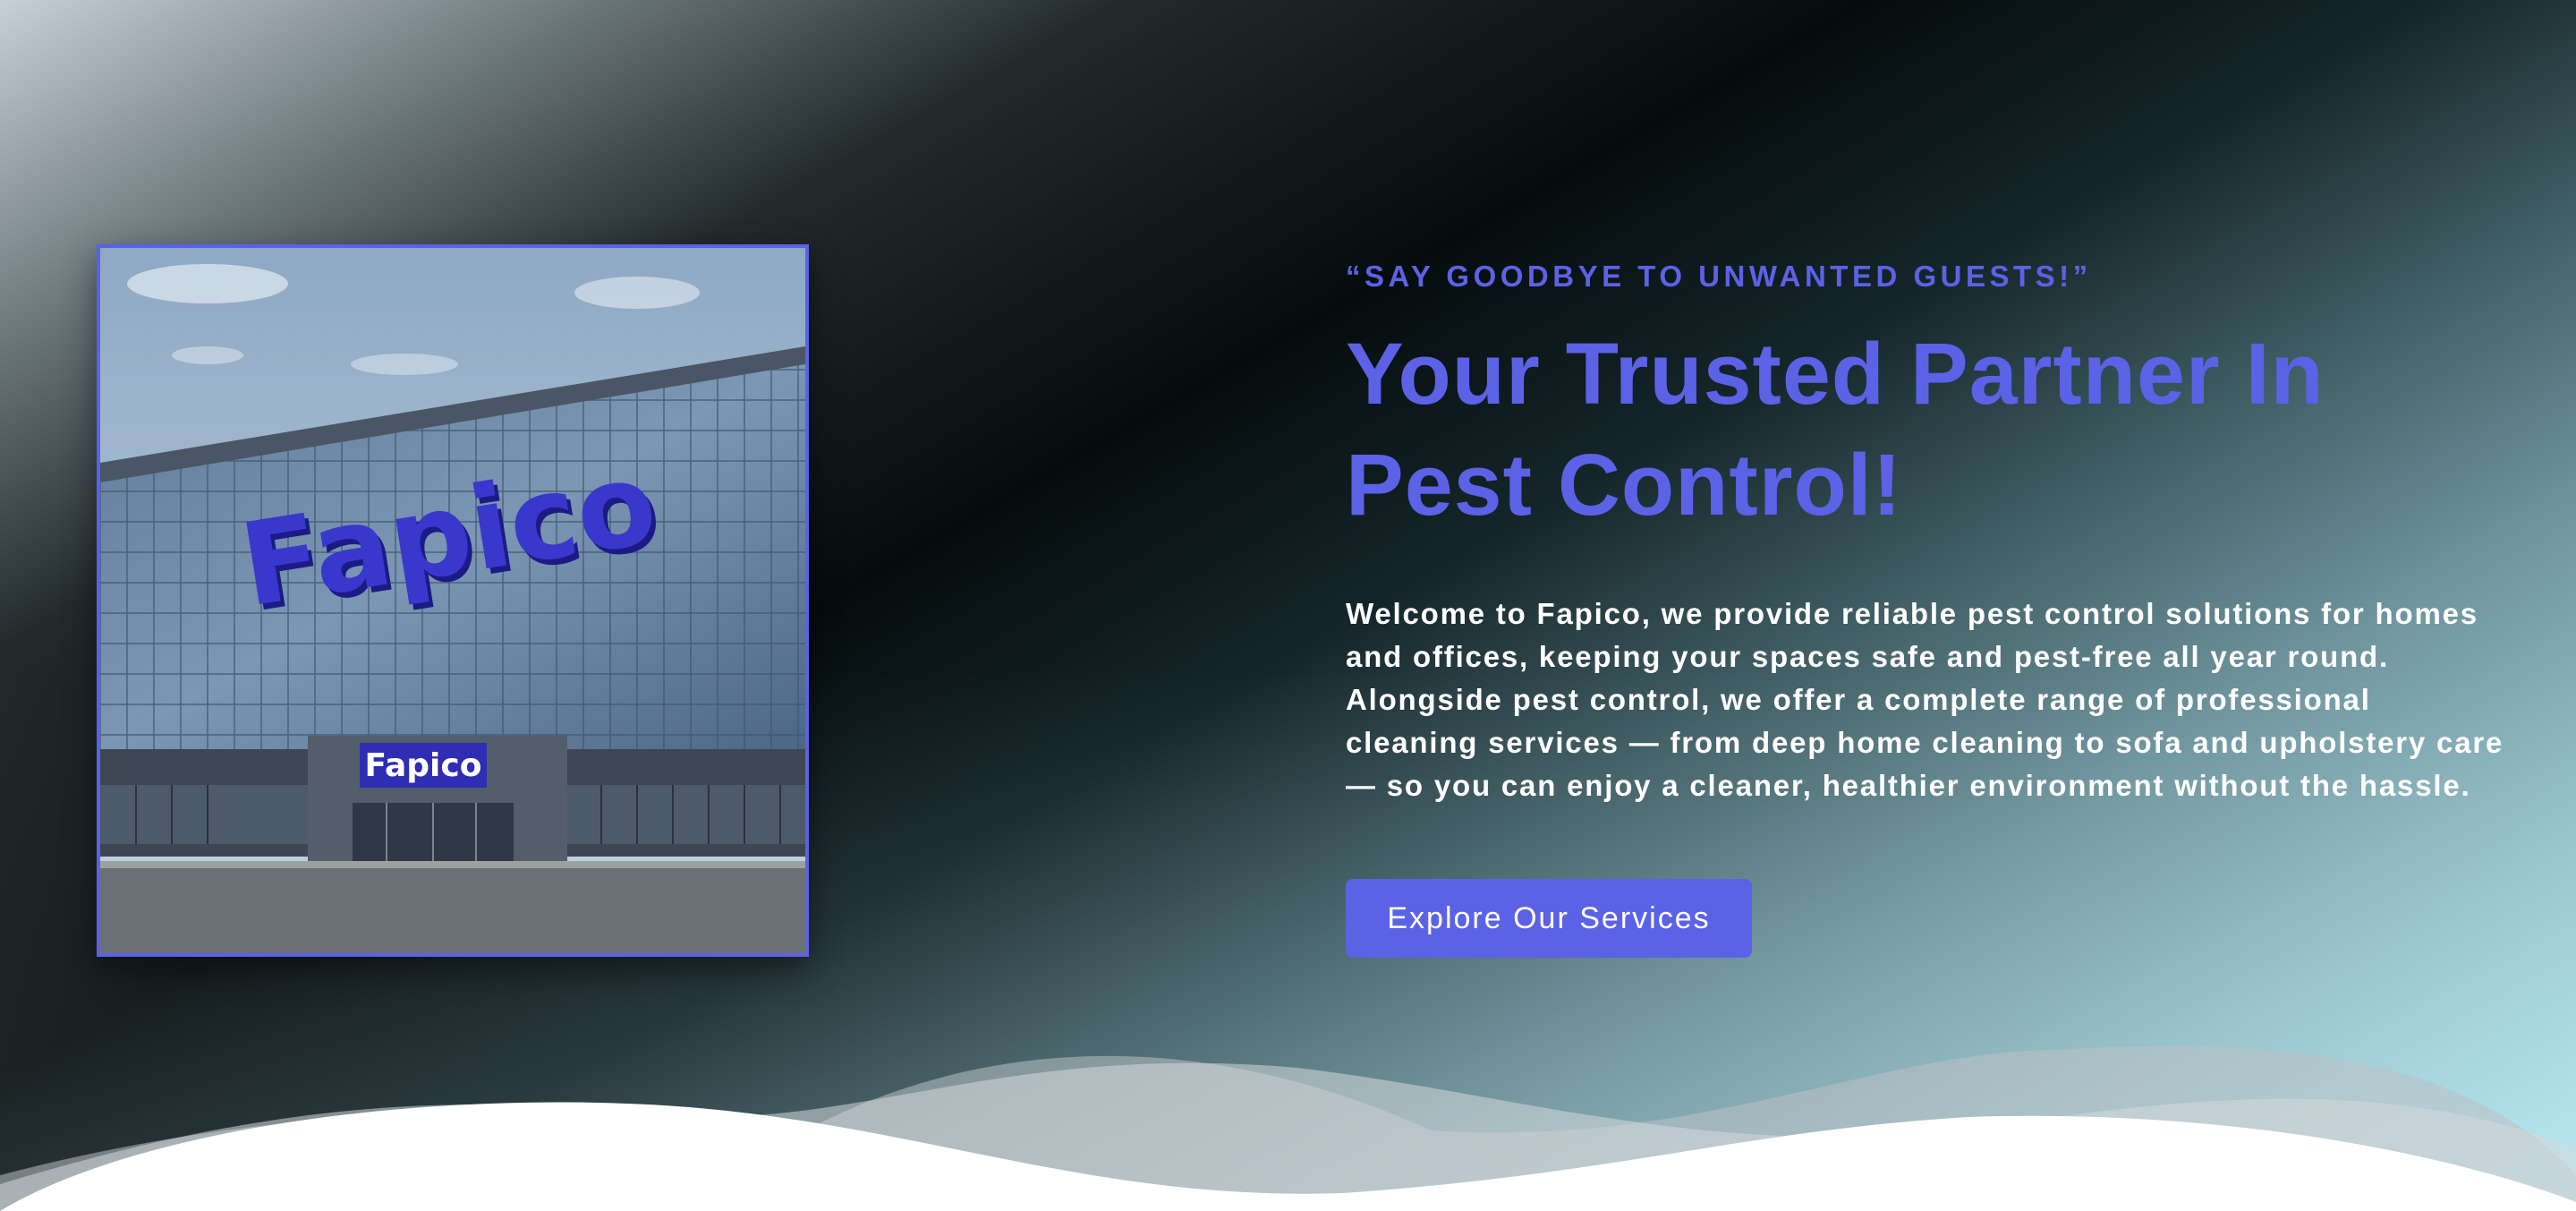  What do you see at coordinates (1835, 429) in the screenshot?
I see `hero-headline: Your Trusted Partner In Pest Control!` at bounding box center [1835, 429].